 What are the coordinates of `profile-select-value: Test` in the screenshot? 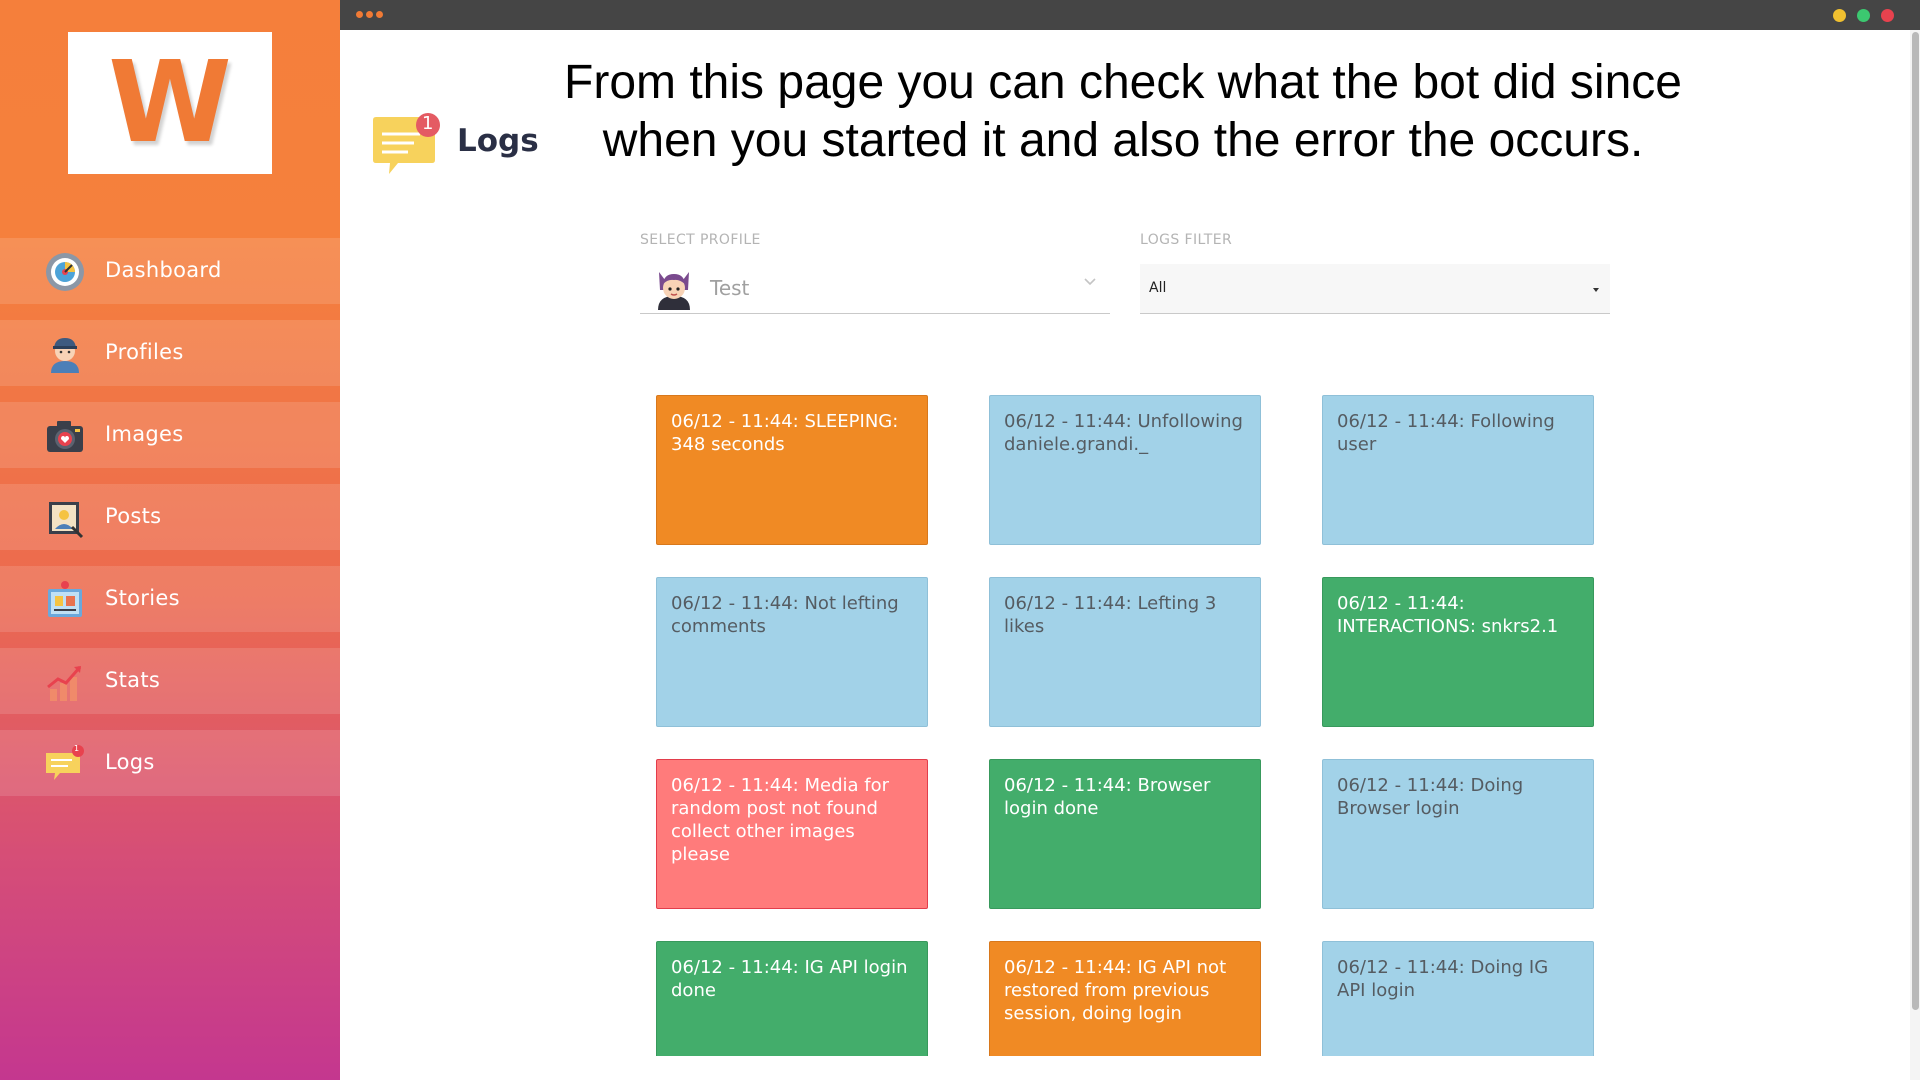 It's located at (730, 288).